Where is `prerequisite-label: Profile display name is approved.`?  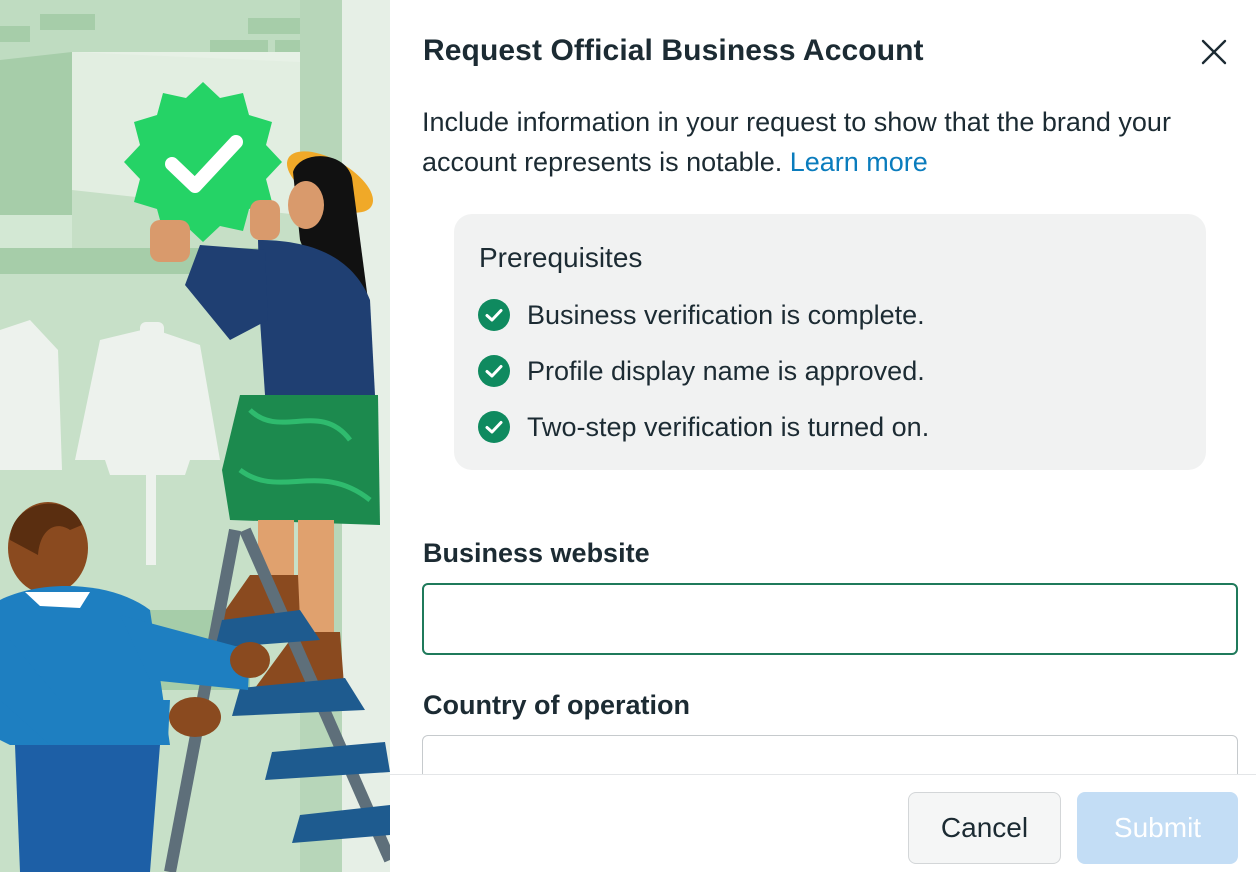 prerequisite-label: Profile display name is approved. is located at coordinates (726, 370).